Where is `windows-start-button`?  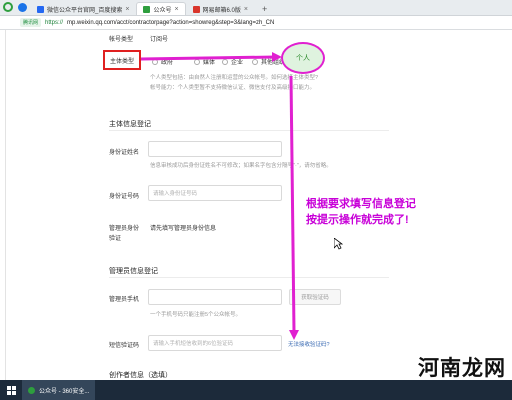 windows-start-button is located at coordinates (11, 390).